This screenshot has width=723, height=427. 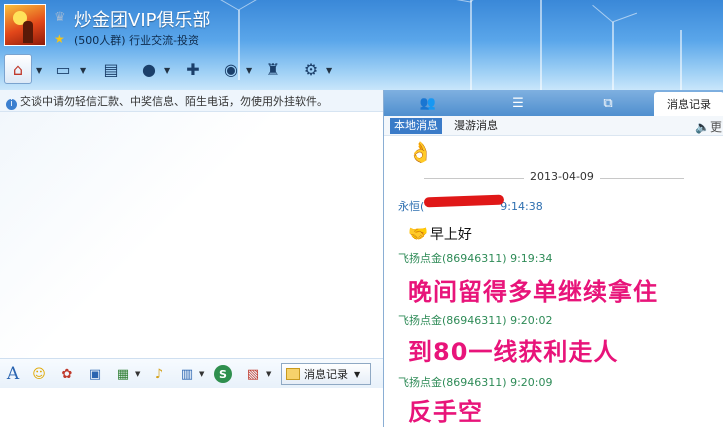 What do you see at coordinates (476, 126) in the screenshot?
I see `tab-roaming-messages: 漫游消息` at bounding box center [476, 126].